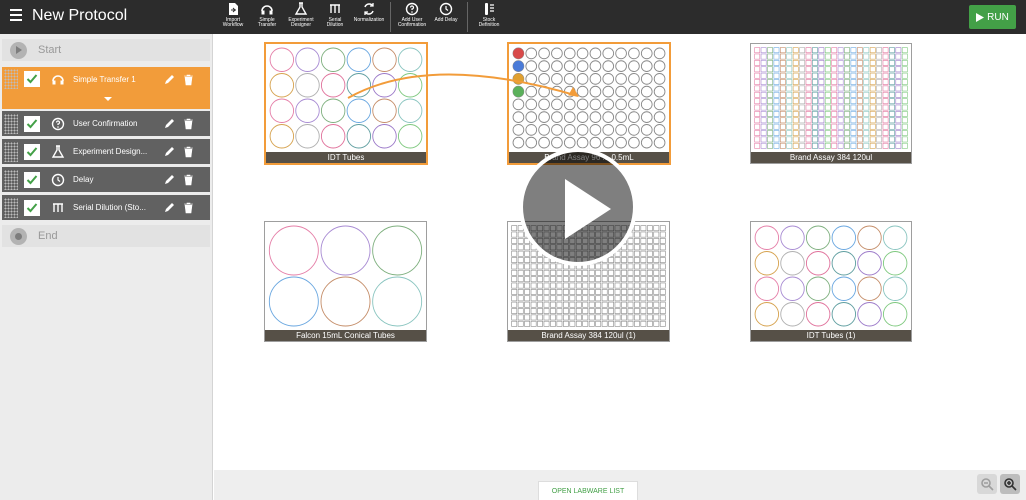  I want to click on stock-definition-button: Stock Definition, so click(489, 17).